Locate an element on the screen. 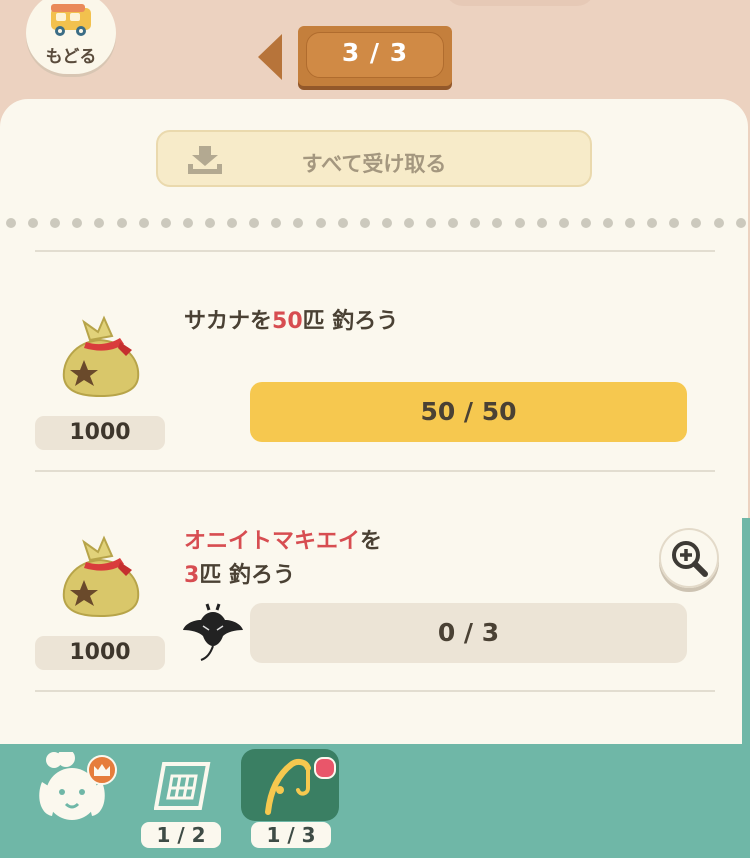 The width and height of the screenshot is (750, 858). zoom-button is located at coordinates (689, 558).